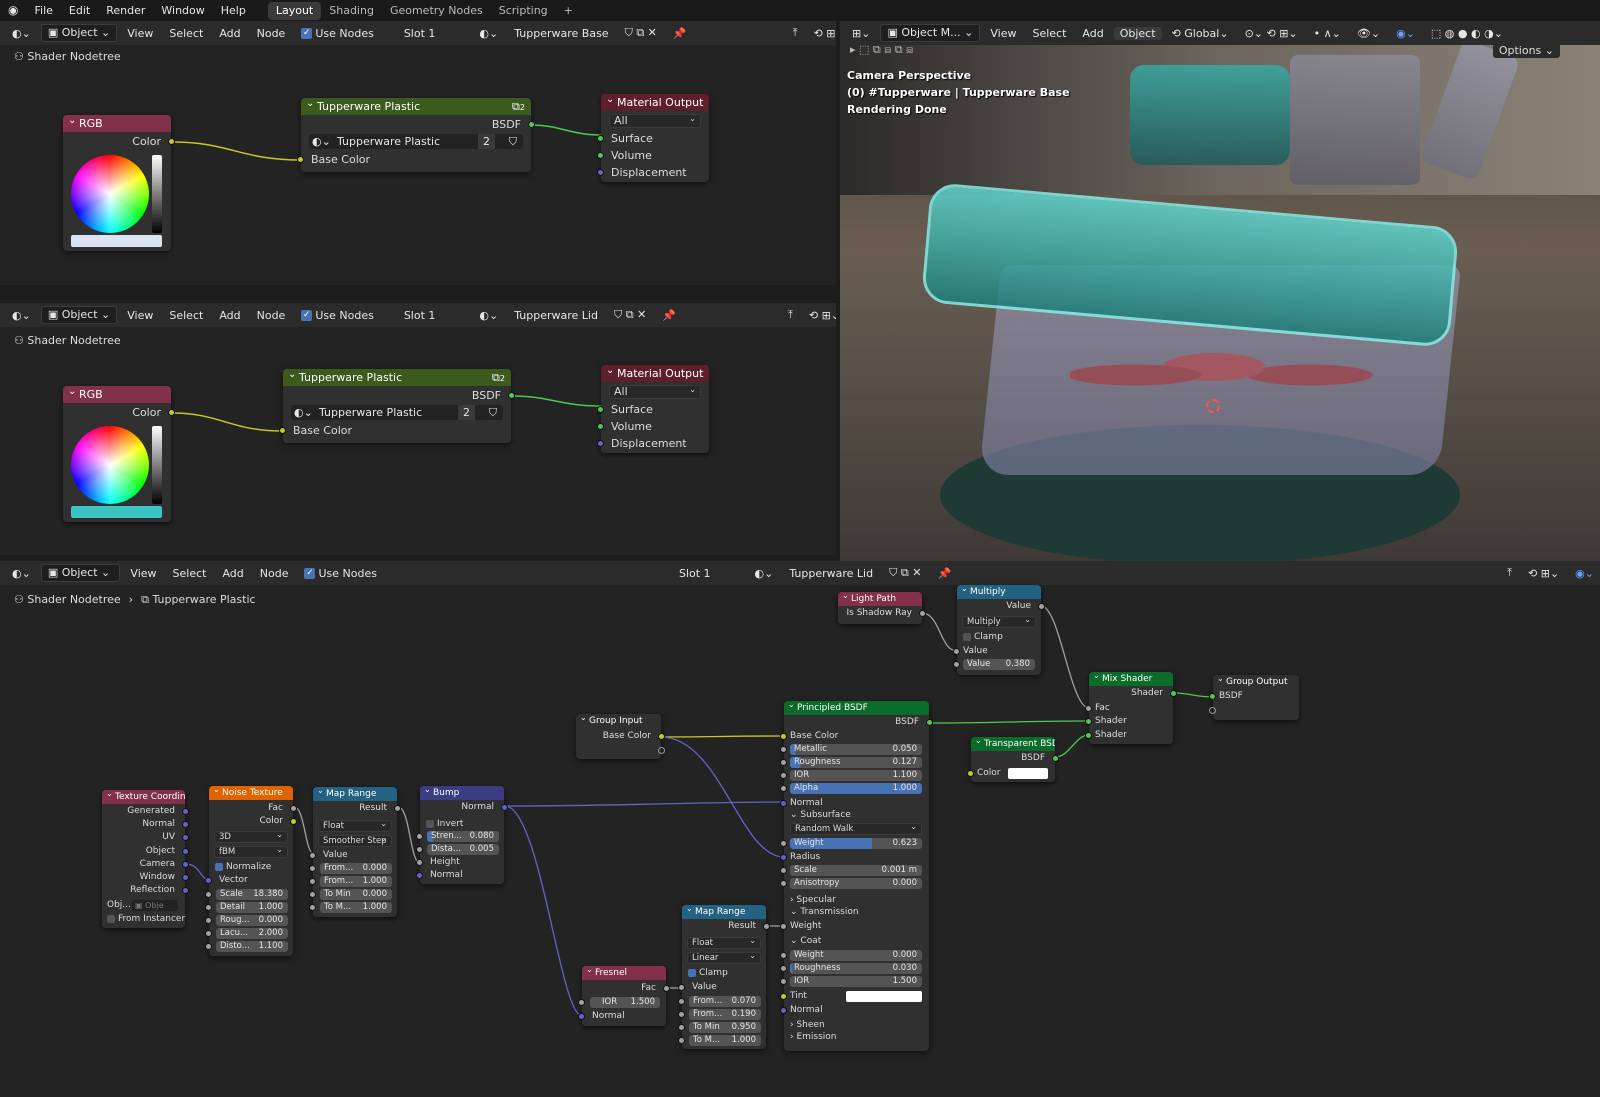 The image size is (1600, 1097). I want to click on menu-add: Add, so click(232, 573).